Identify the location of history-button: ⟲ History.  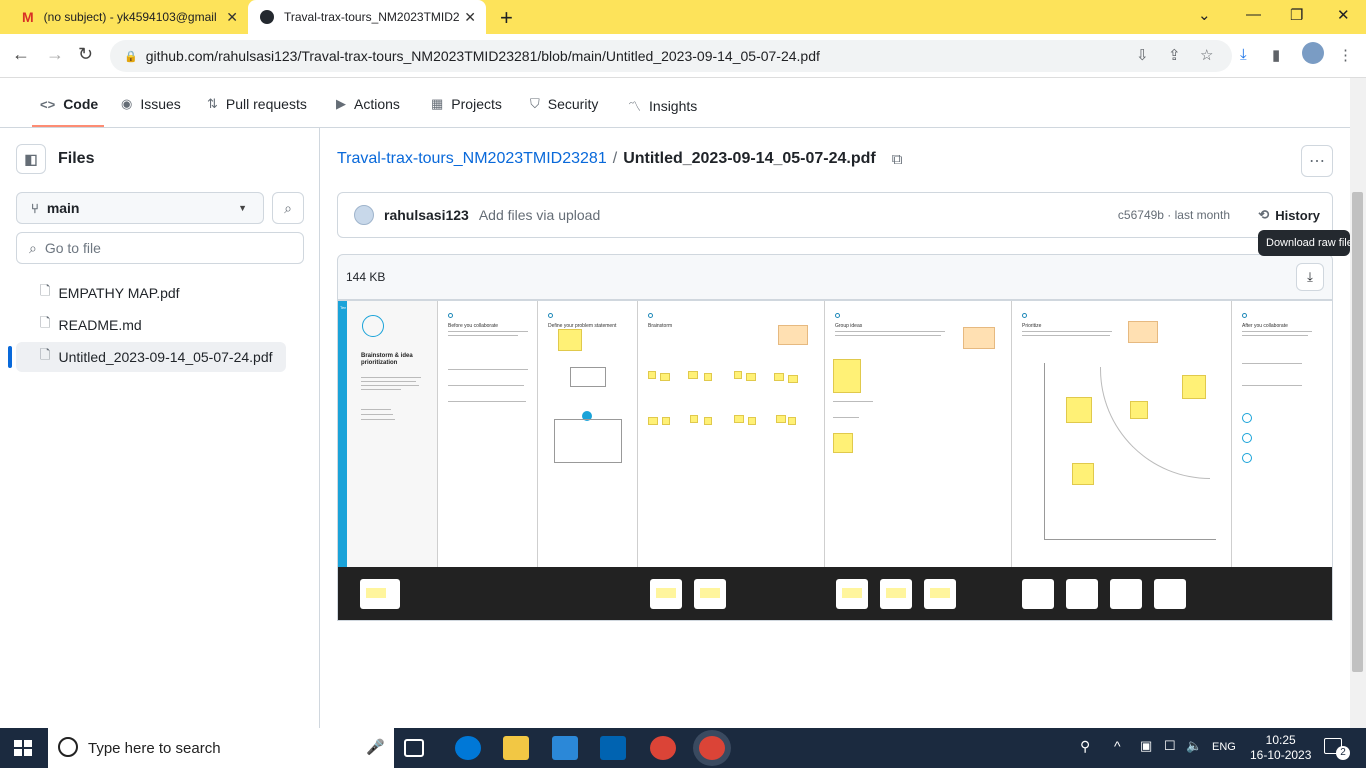
(1289, 215).